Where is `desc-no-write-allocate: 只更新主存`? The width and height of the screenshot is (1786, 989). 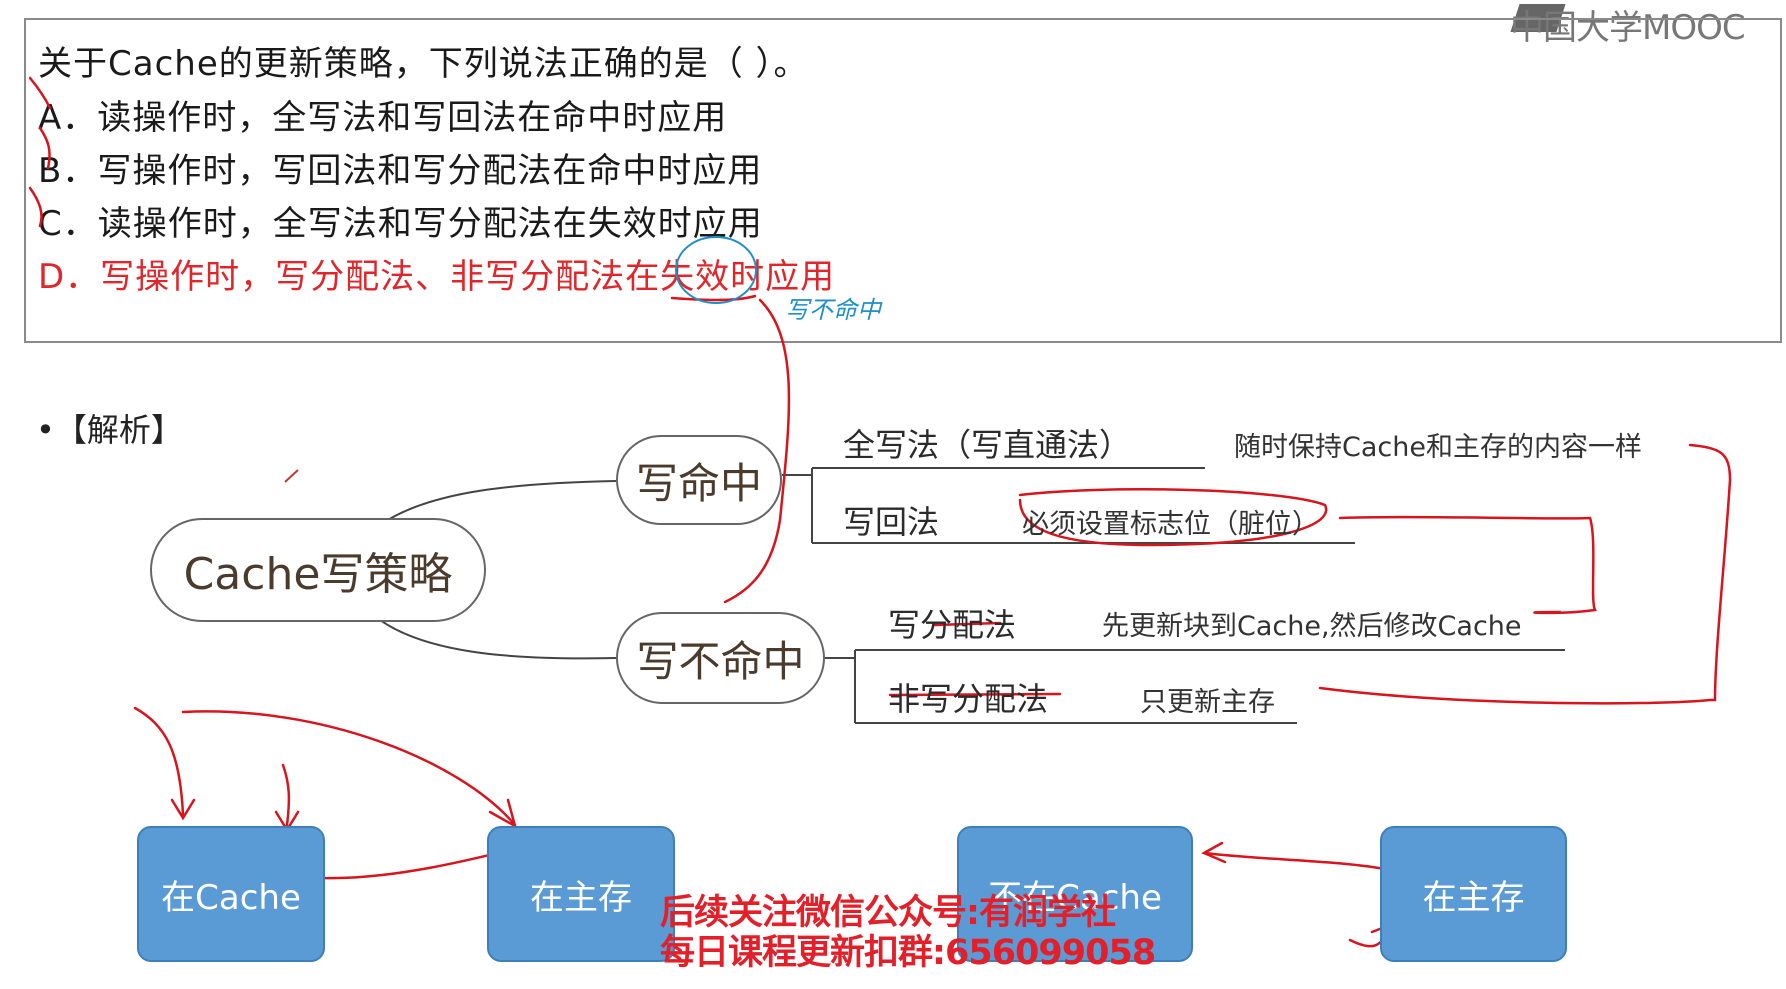
desc-no-write-allocate: 只更新主存 is located at coordinates (1207, 702).